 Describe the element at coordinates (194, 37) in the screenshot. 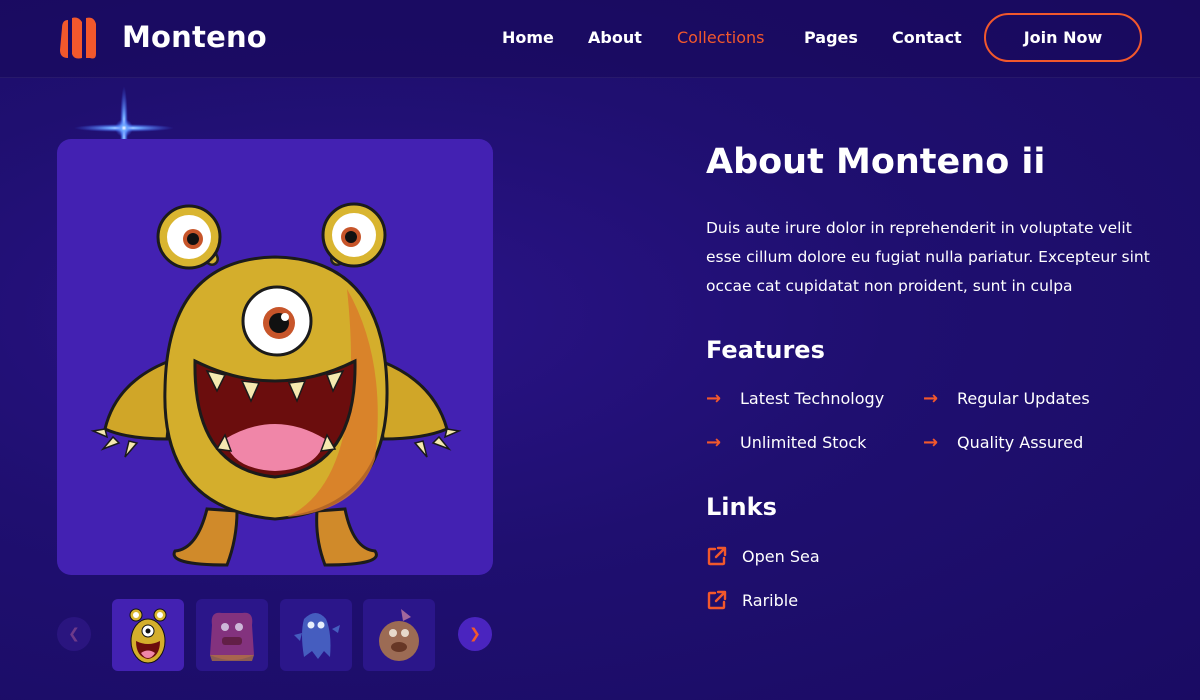

I see `brand-name: Monteno` at that location.